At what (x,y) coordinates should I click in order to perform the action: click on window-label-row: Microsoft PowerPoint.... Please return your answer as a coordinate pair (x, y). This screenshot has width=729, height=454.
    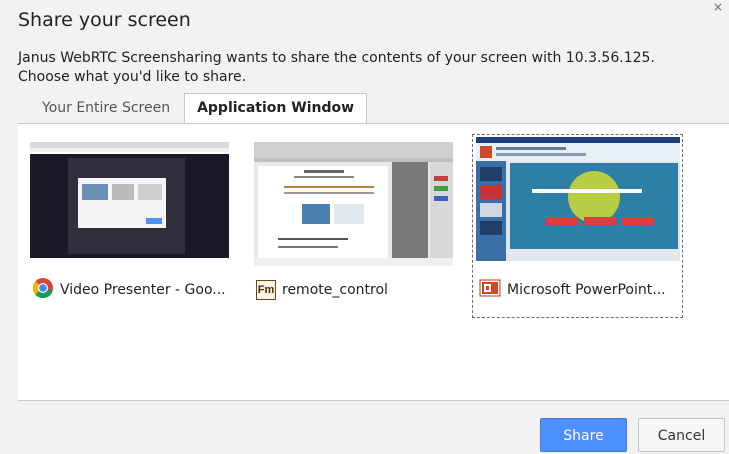
    Looking at the image, I should click on (579, 290).